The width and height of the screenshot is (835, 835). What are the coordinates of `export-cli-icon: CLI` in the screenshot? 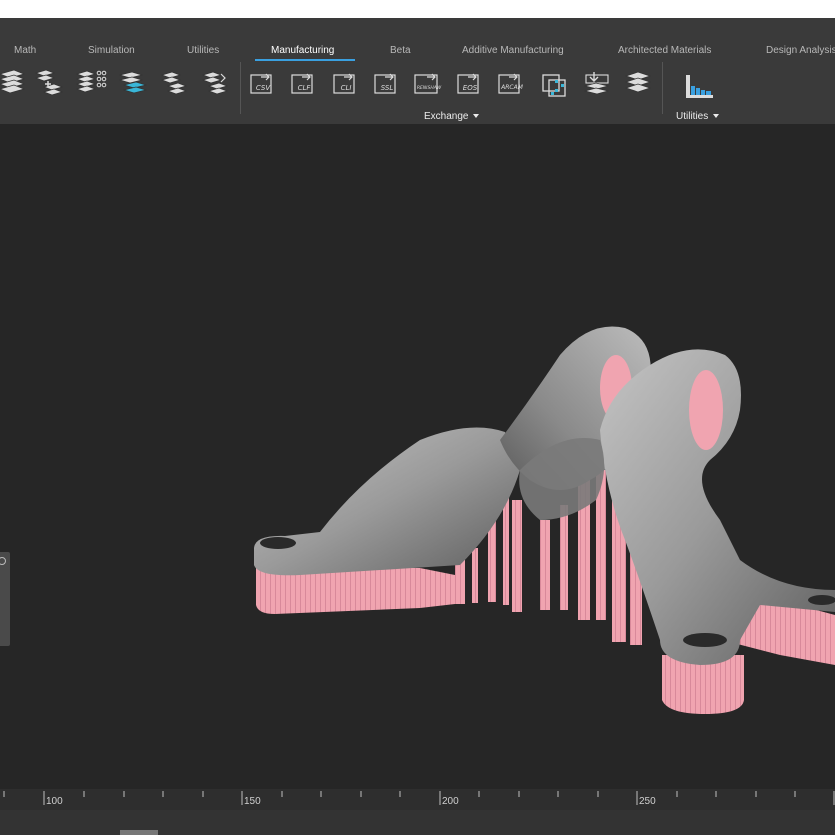 It's located at (347, 83).